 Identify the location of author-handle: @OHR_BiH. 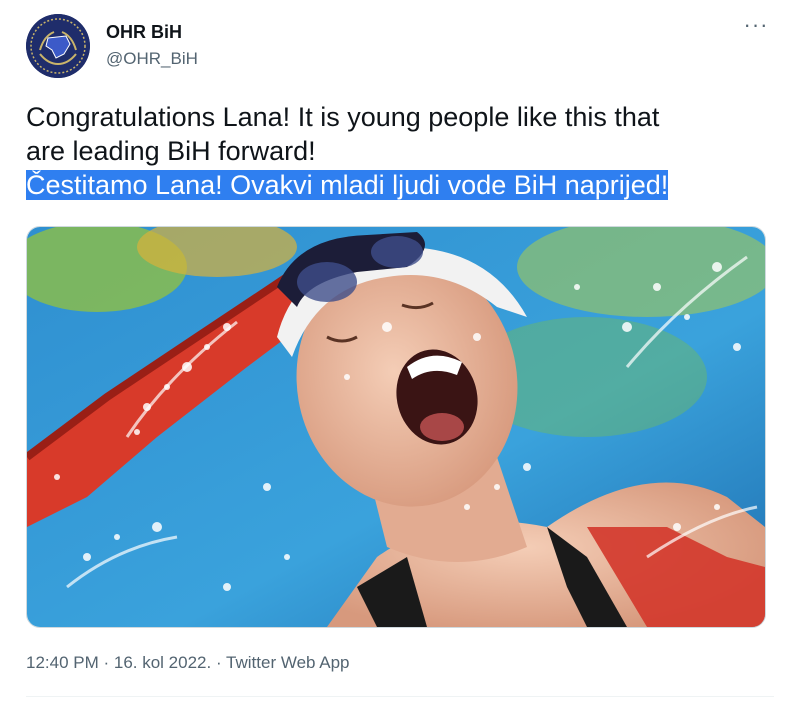
(152, 59).